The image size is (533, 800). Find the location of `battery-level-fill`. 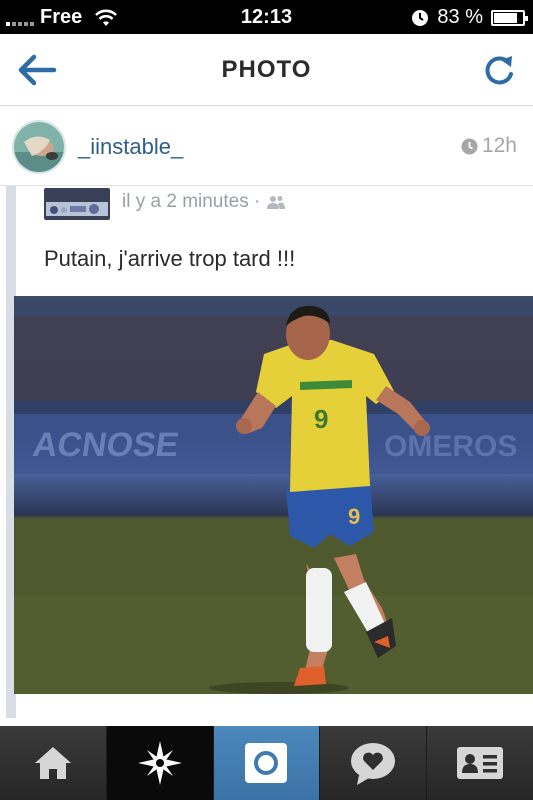

battery-level-fill is located at coordinates (506, 17).